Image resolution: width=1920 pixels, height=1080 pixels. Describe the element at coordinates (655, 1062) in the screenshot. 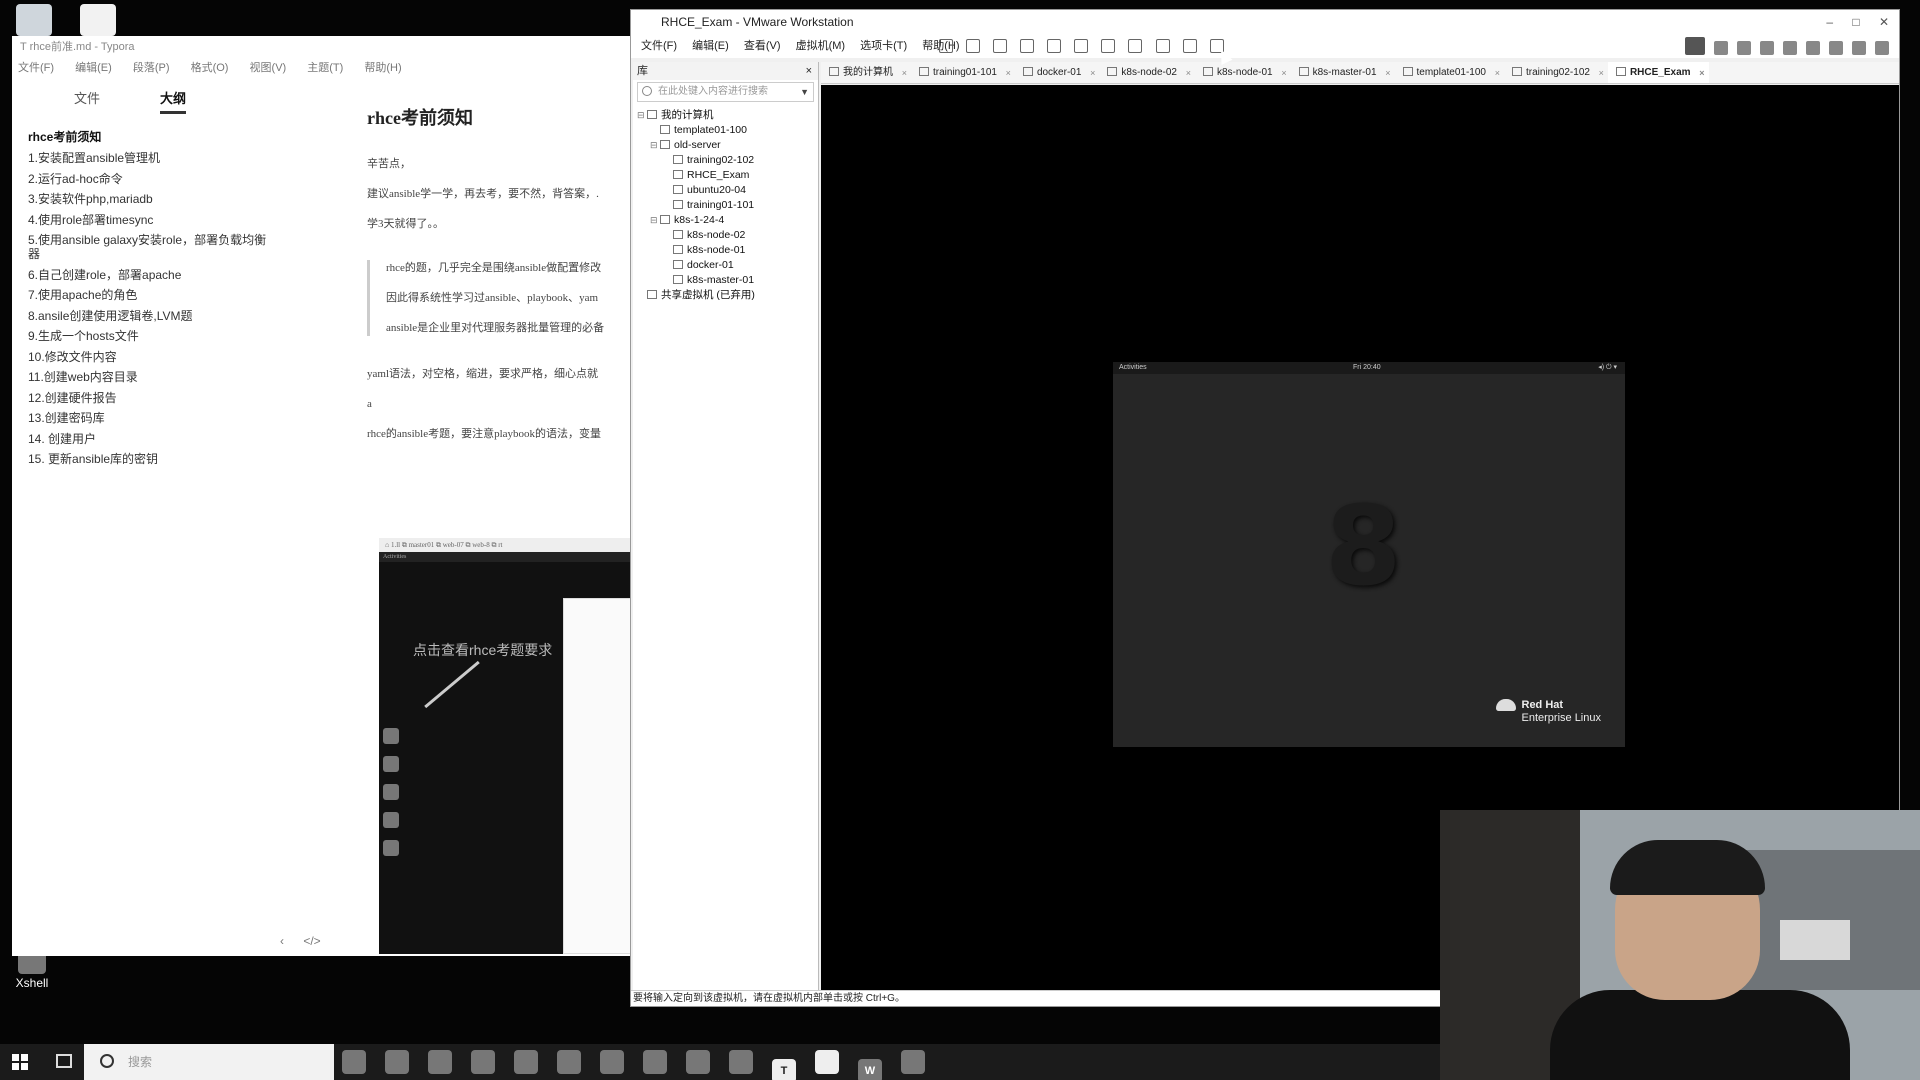

I see `store-icon` at that location.